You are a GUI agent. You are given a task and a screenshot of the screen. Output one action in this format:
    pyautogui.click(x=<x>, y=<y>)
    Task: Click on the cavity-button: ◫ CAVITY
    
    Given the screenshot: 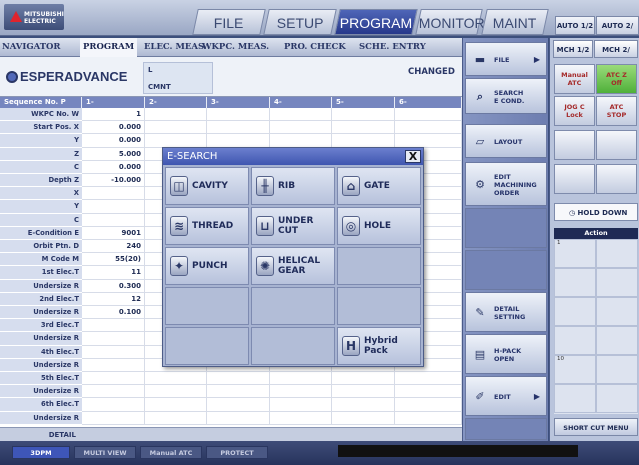 What is the action you would take?
    pyautogui.click(x=207, y=186)
    